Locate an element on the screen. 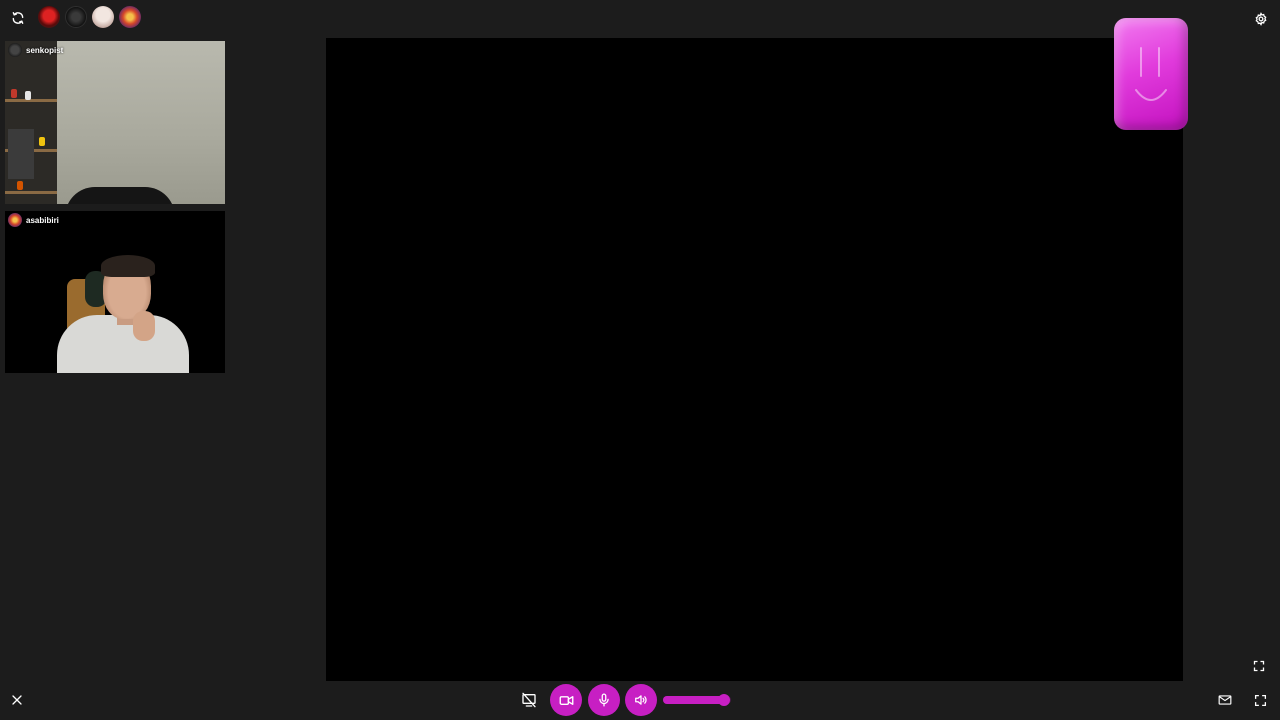  participant-label: asabibiri is located at coordinates (32, 220).